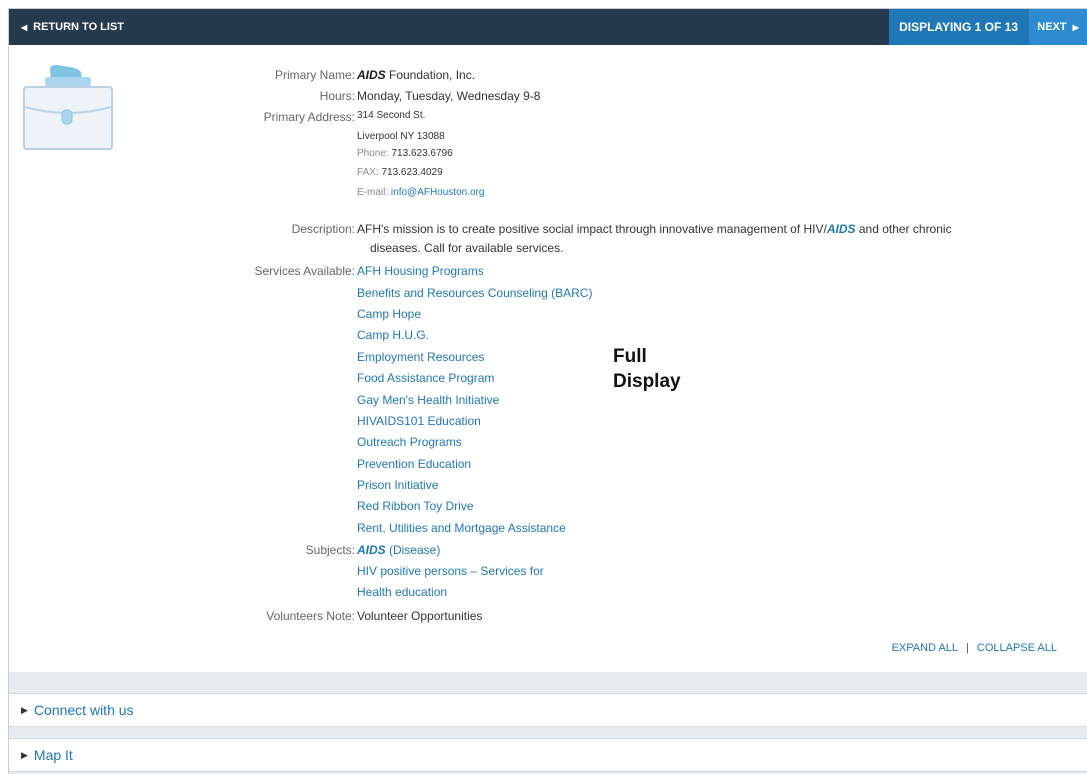  What do you see at coordinates (393, 335) in the screenshot?
I see `service-link: Camp H.U.G.` at bounding box center [393, 335].